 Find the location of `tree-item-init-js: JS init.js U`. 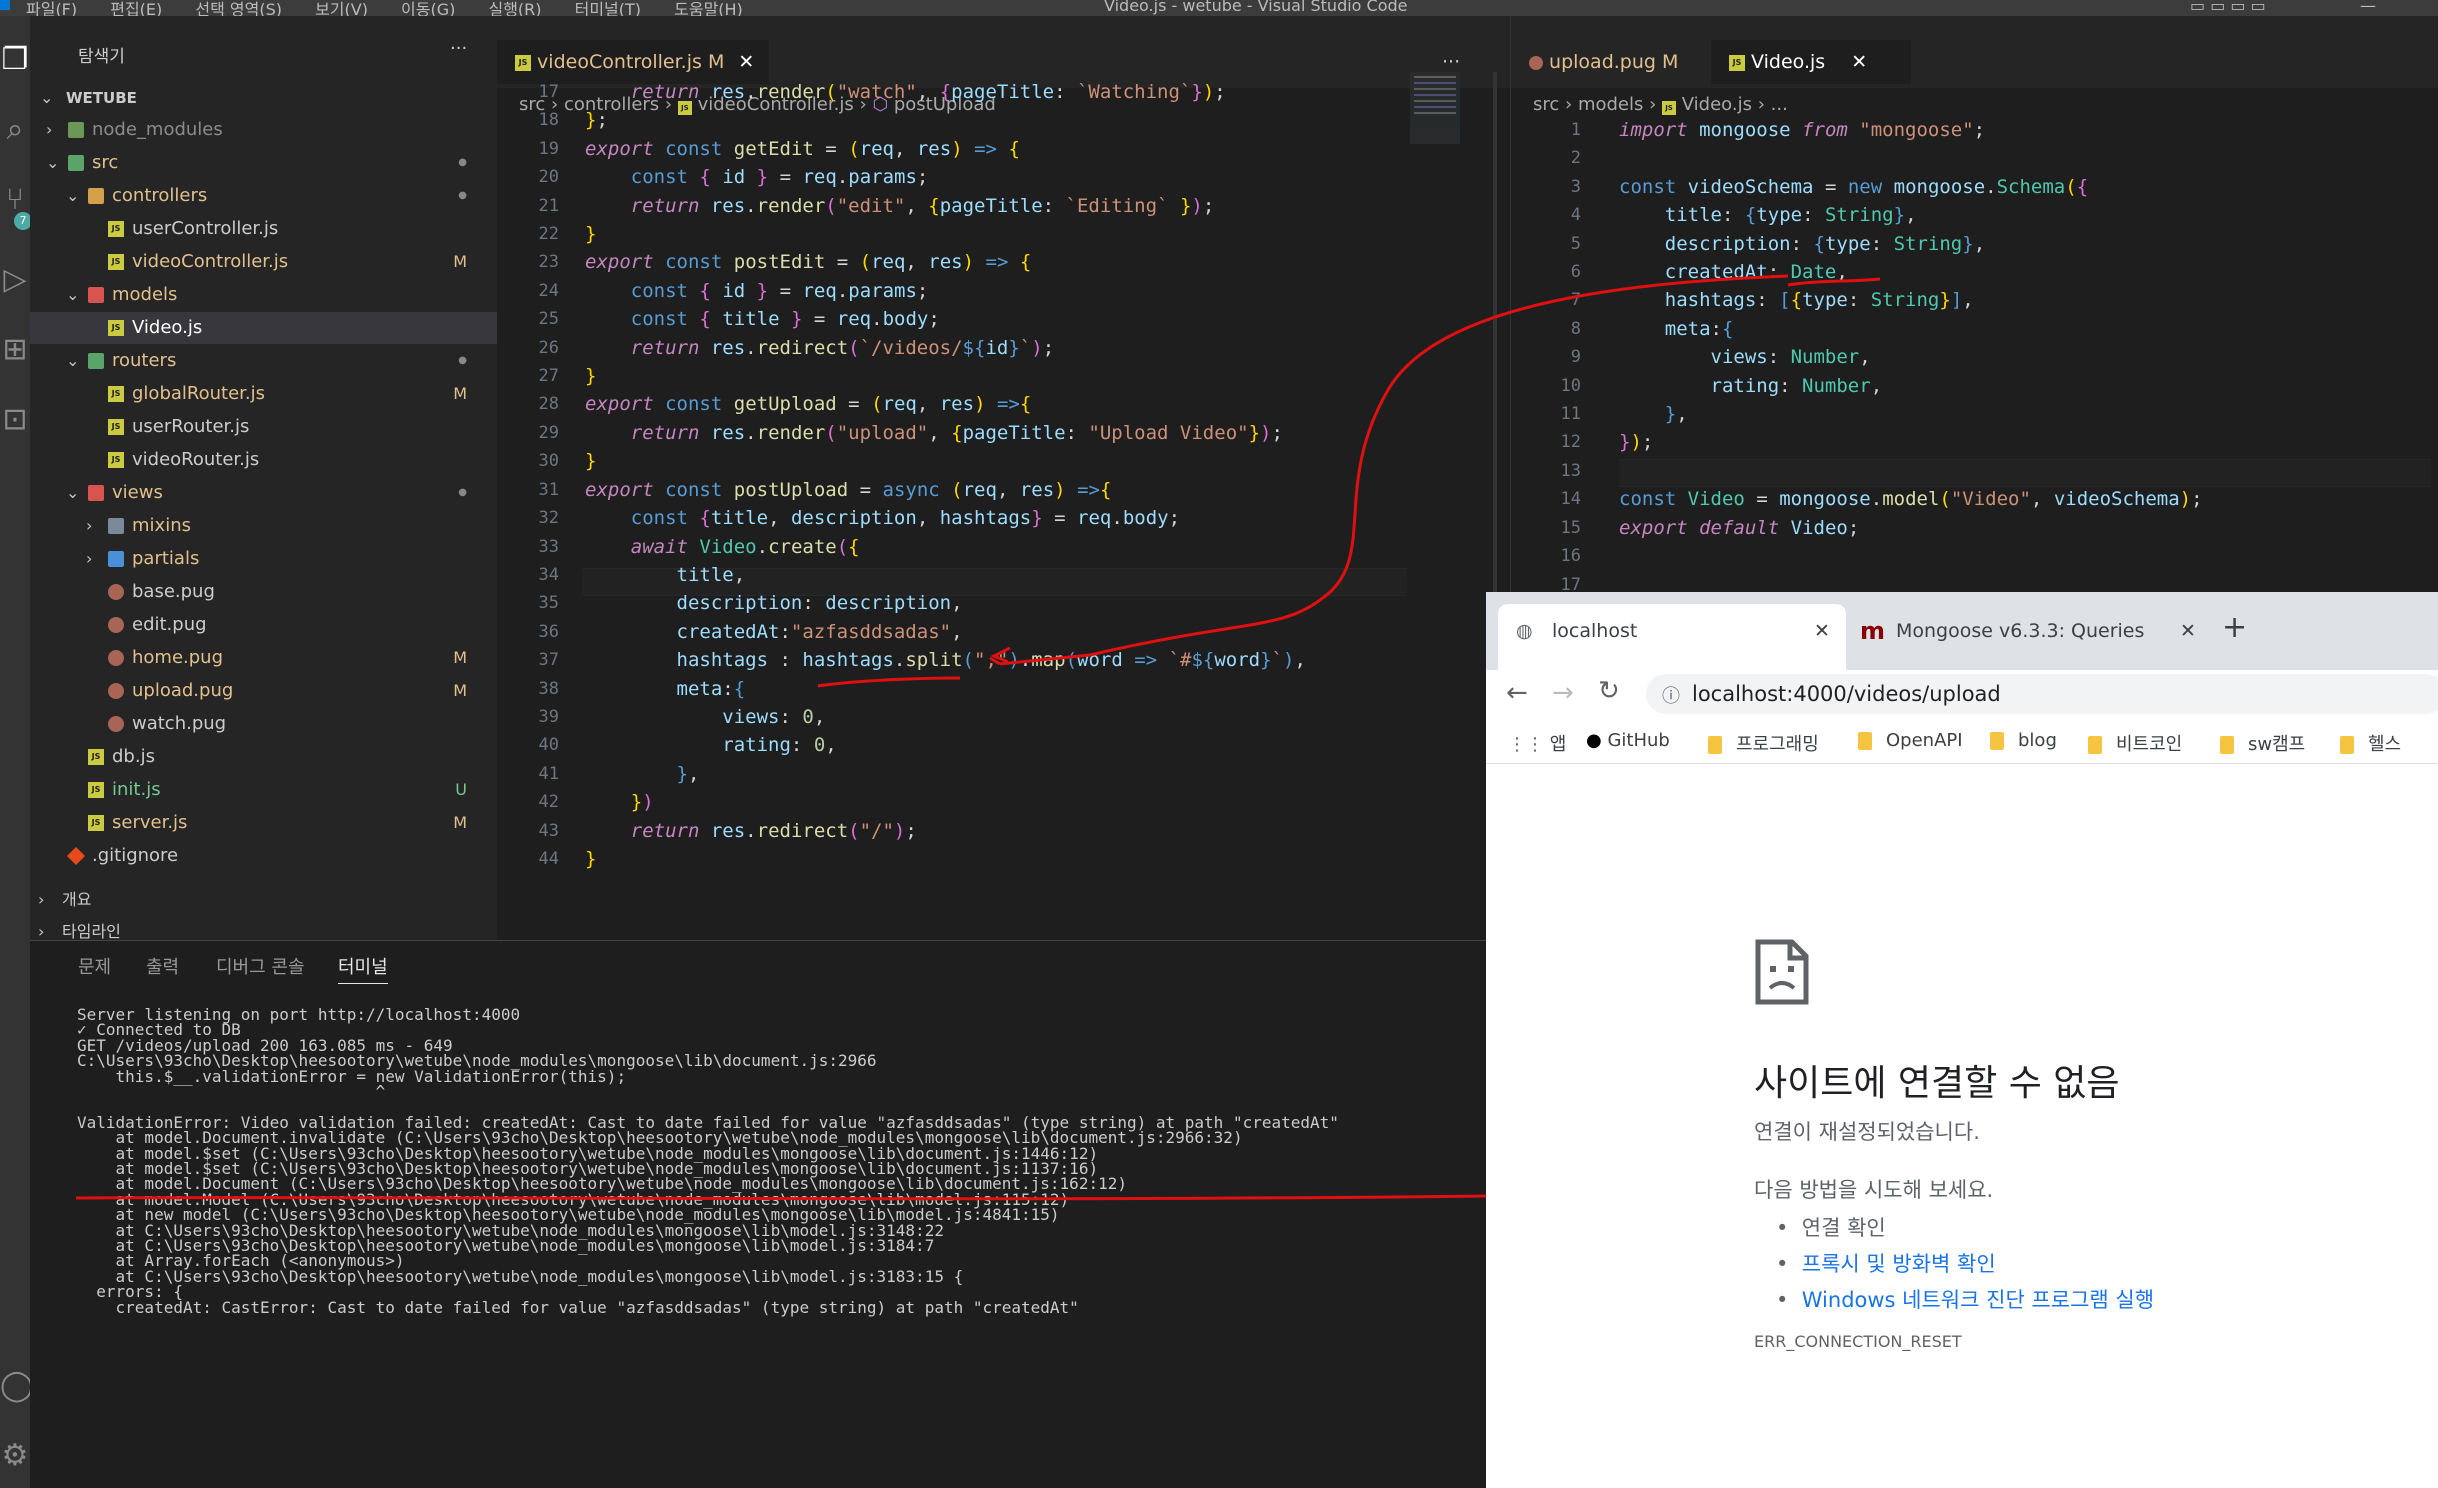

tree-item-init-js: JS init.js U is located at coordinates (263, 790).